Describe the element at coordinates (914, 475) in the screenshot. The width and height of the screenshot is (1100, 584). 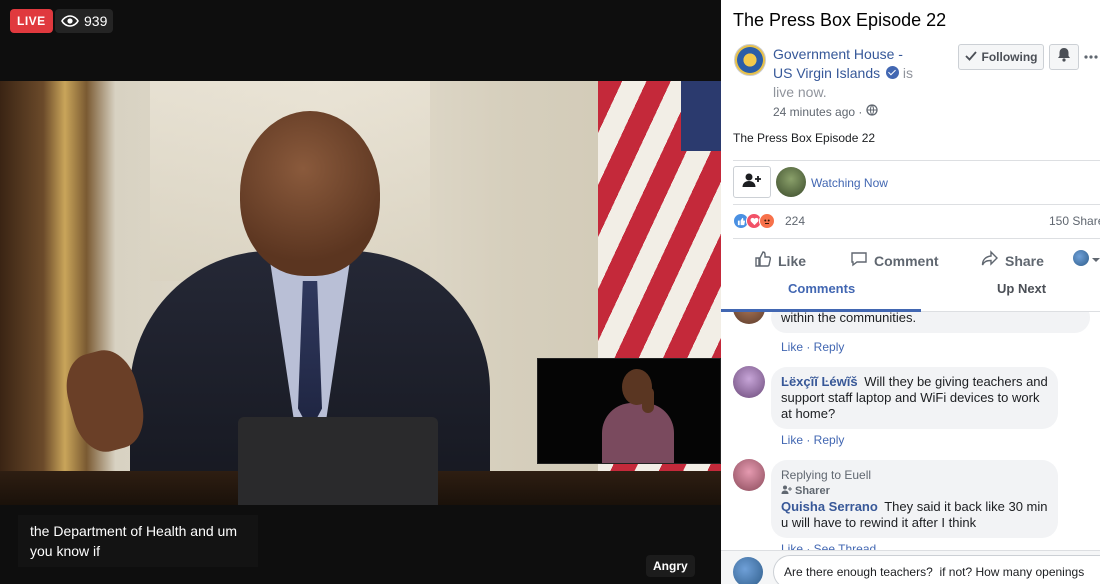
I see `replying-to-note: Replying to Euell` at that location.